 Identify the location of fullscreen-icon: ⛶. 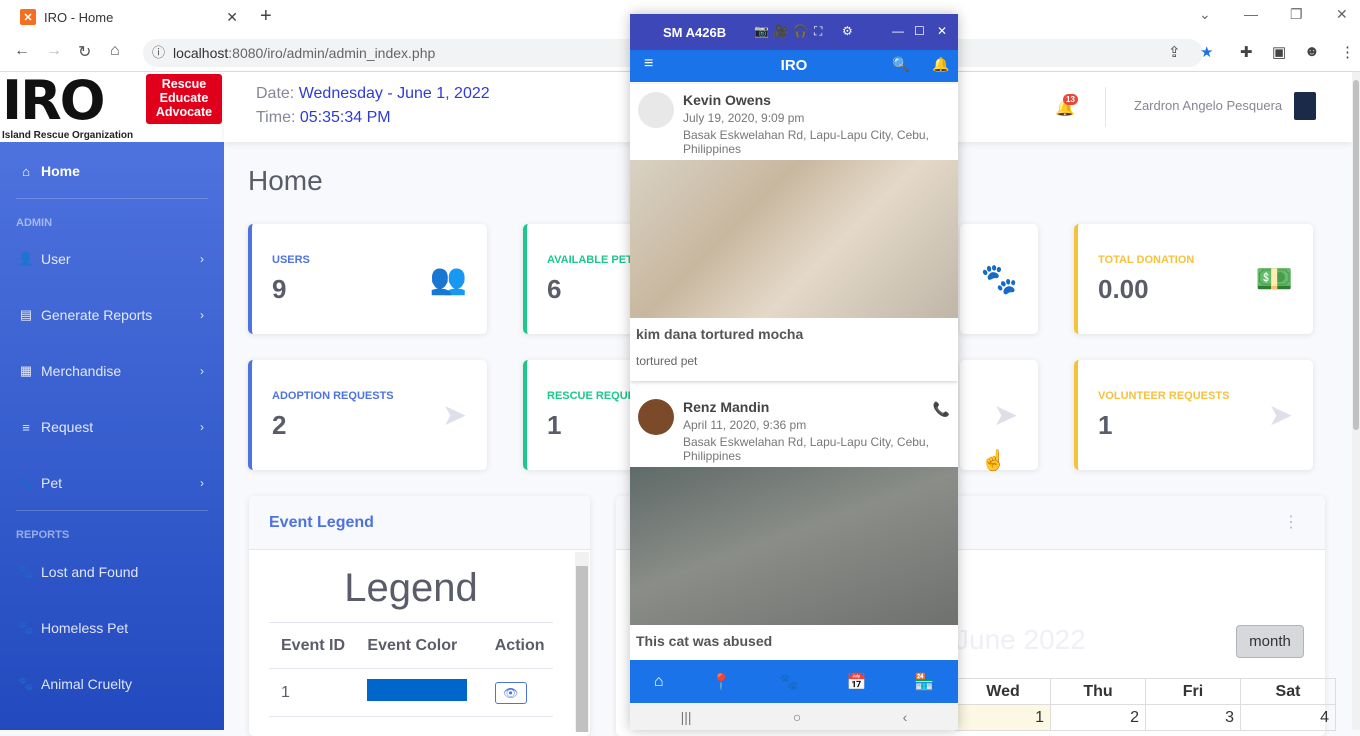
(818, 31).